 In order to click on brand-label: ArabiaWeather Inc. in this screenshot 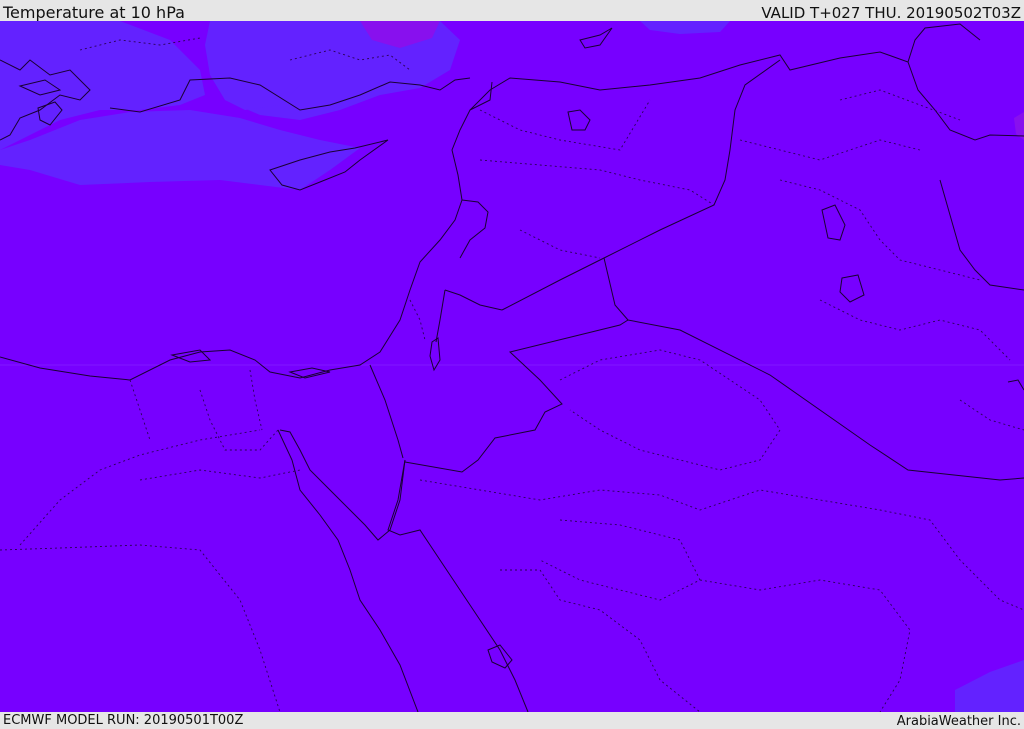, I will do `click(958, 721)`.